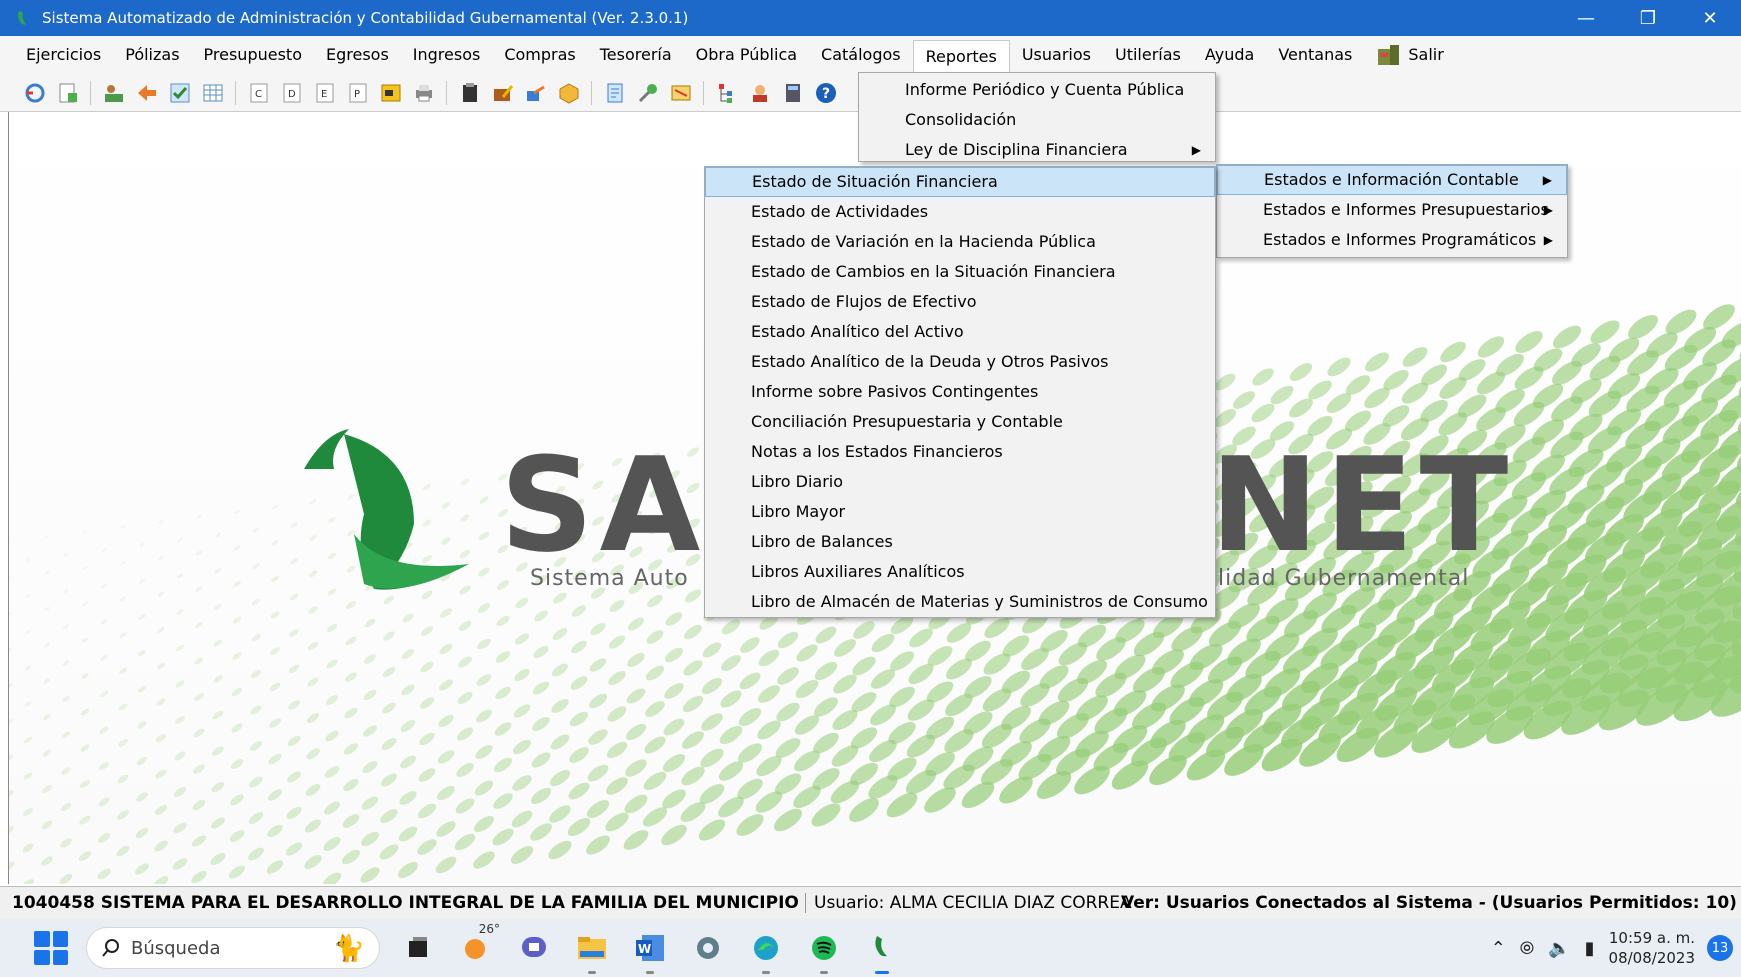 Image resolution: width=1741 pixels, height=977 pixels. What do you see at coordinates (1586, 18) in the screenshot?
I see `minimize-button: —` at bounding box center [1586, 18].